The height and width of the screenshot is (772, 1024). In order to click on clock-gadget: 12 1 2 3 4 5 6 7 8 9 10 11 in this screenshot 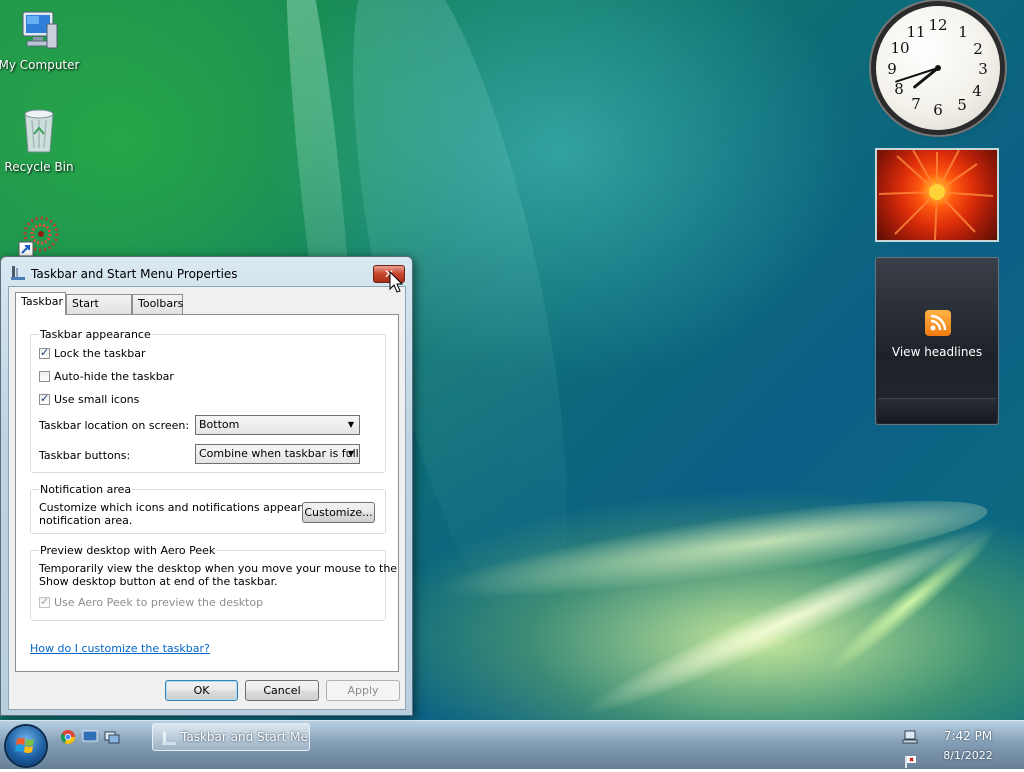, I will do `click(938, 68)`.